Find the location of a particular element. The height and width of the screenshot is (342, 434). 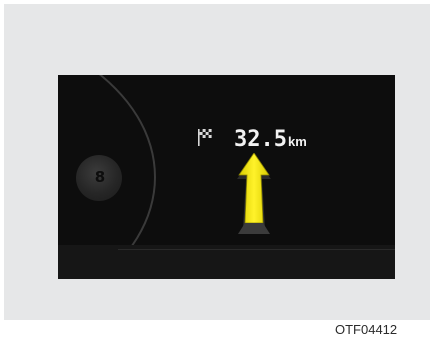

distance-readout: 32.5km is located at coordinates (270, 139).